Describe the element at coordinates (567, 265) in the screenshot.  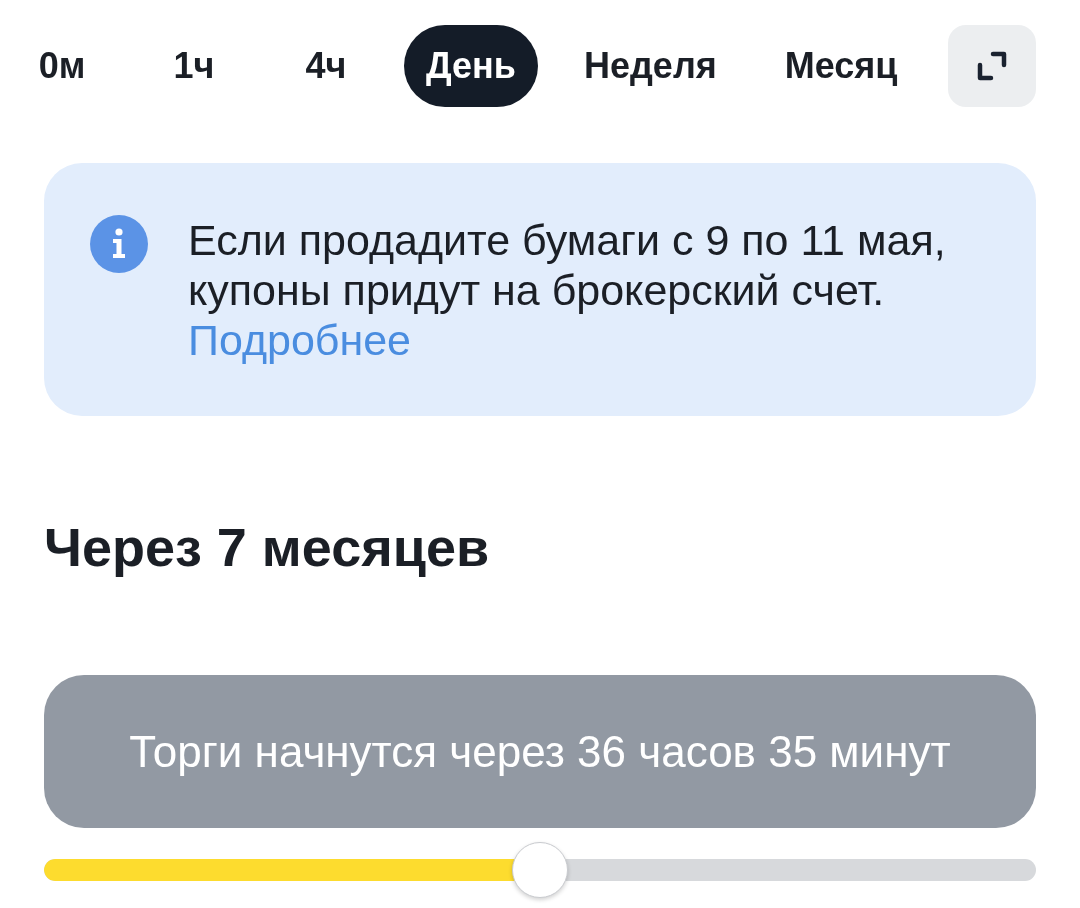
I see `info-text: Если продадите бумаги с 9 по 11 мая, купоны придут на брокерский счет.` at that location.